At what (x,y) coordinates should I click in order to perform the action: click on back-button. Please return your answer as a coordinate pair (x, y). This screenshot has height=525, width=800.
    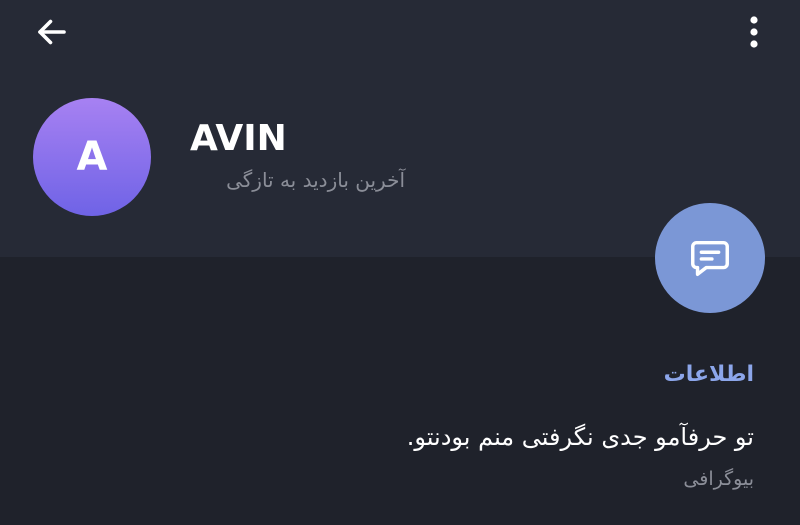
    Looking at the image, I should click on (52, 32).